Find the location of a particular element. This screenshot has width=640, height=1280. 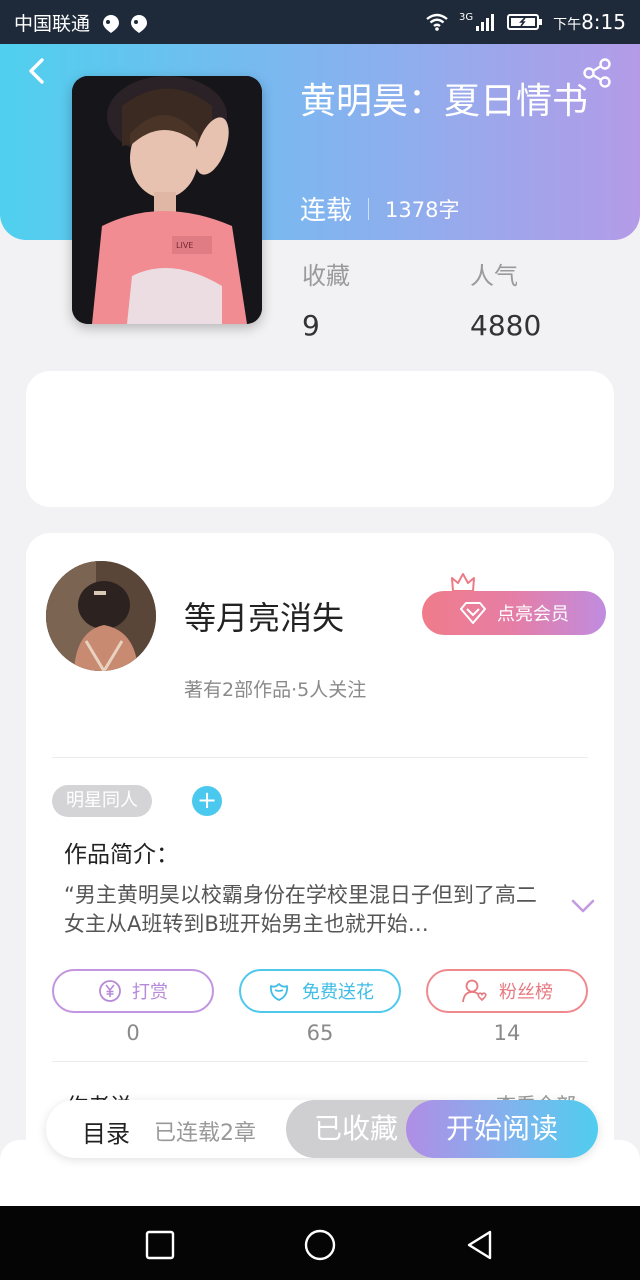

popularity-stat: 人气 4880 is located at coordinates (505, 299).